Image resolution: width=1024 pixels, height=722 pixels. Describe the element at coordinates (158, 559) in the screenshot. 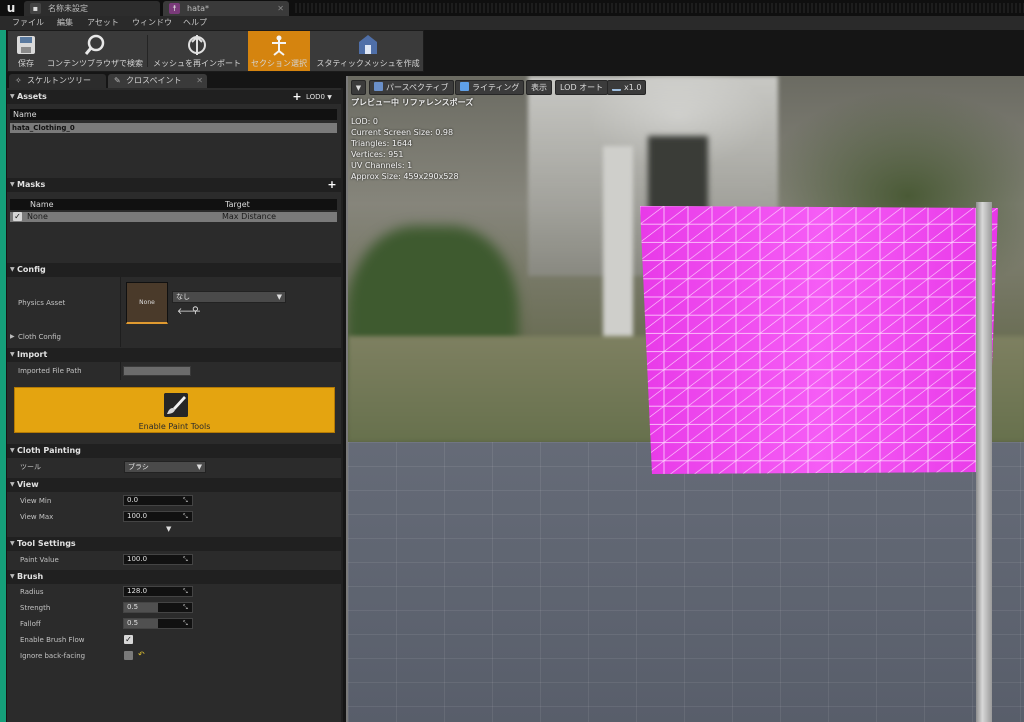

I see `paint-value-field: 100.0 ⤡` at that location.